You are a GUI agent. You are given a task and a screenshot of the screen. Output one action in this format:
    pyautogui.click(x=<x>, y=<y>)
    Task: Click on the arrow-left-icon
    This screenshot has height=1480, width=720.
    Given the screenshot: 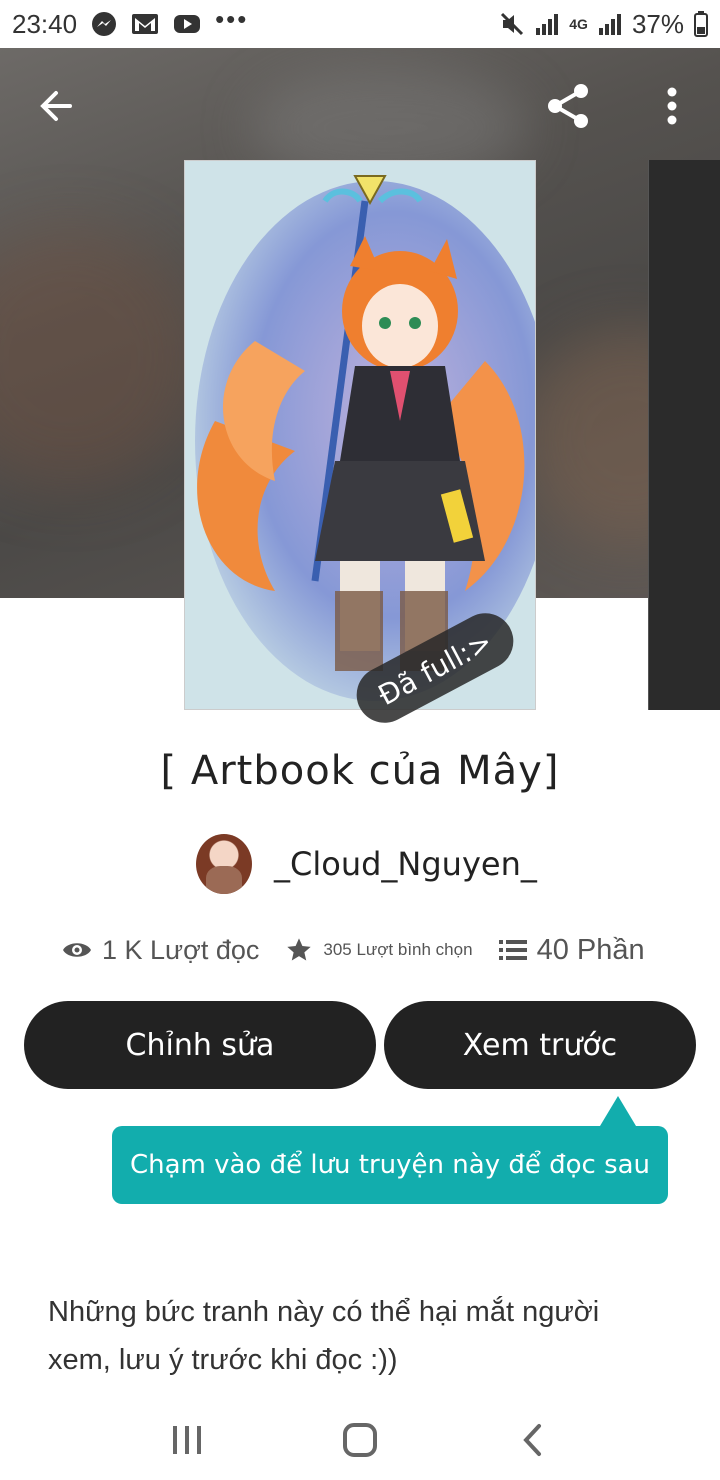 What is the action you would take?
    pyautogui.click(x=56, y=106)
    